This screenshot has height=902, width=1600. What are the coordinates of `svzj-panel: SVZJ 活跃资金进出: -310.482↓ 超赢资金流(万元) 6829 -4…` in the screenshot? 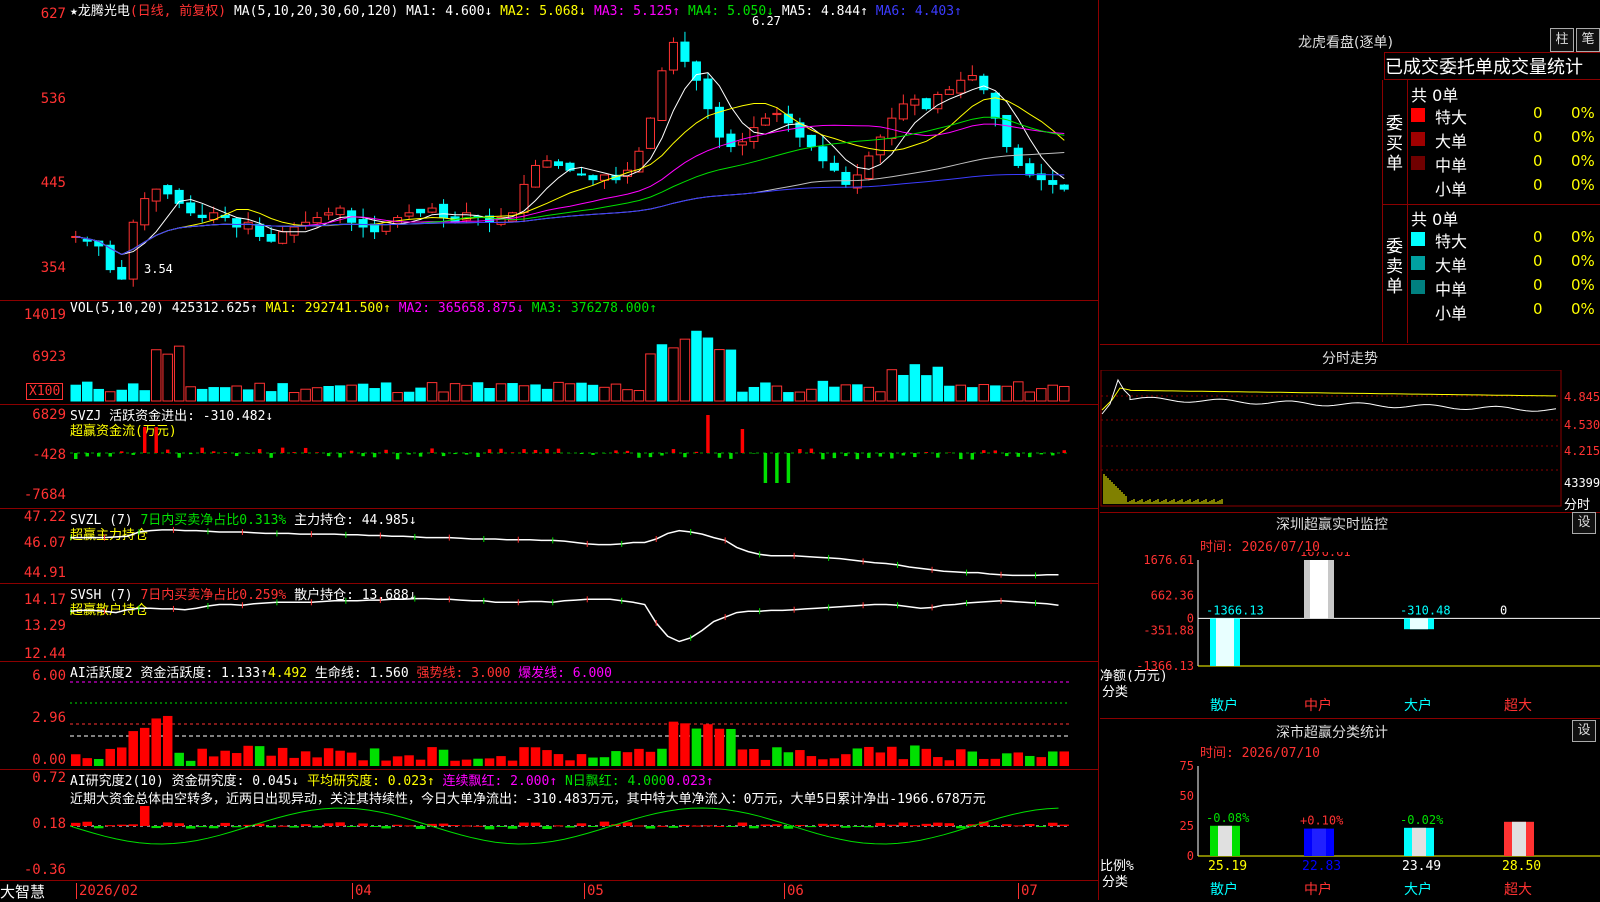 It's located at (549, 456).